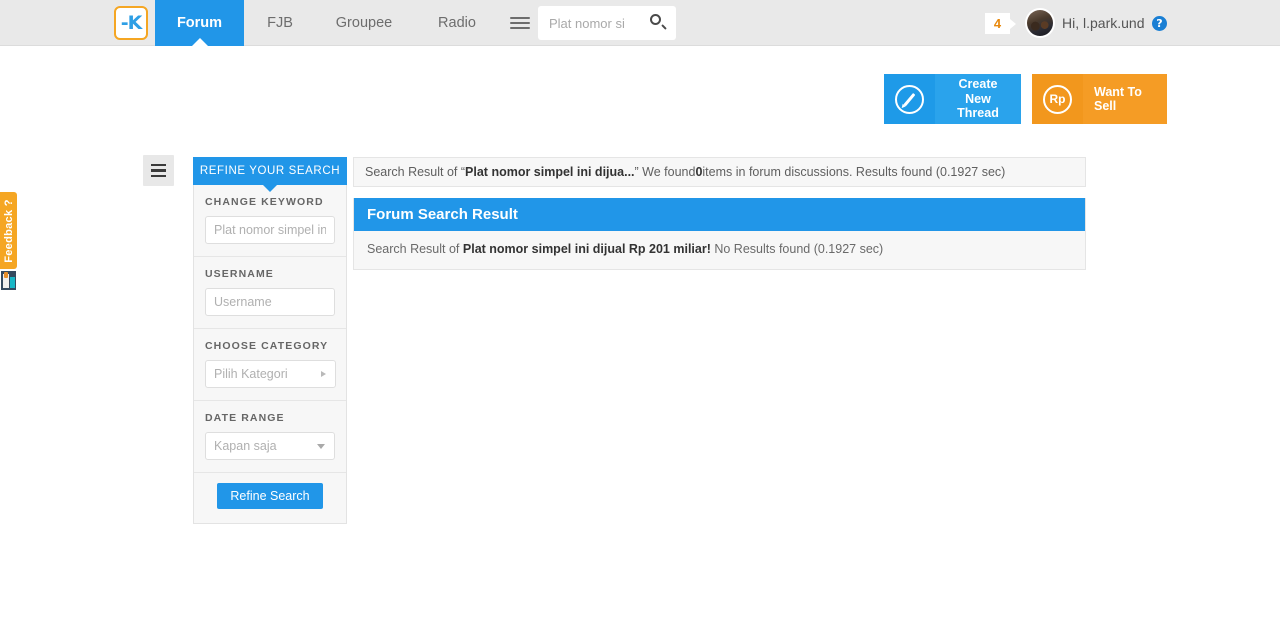 The width and height of the screenshot is (1280, 625). I want to click on username-input, so click(270, 302).